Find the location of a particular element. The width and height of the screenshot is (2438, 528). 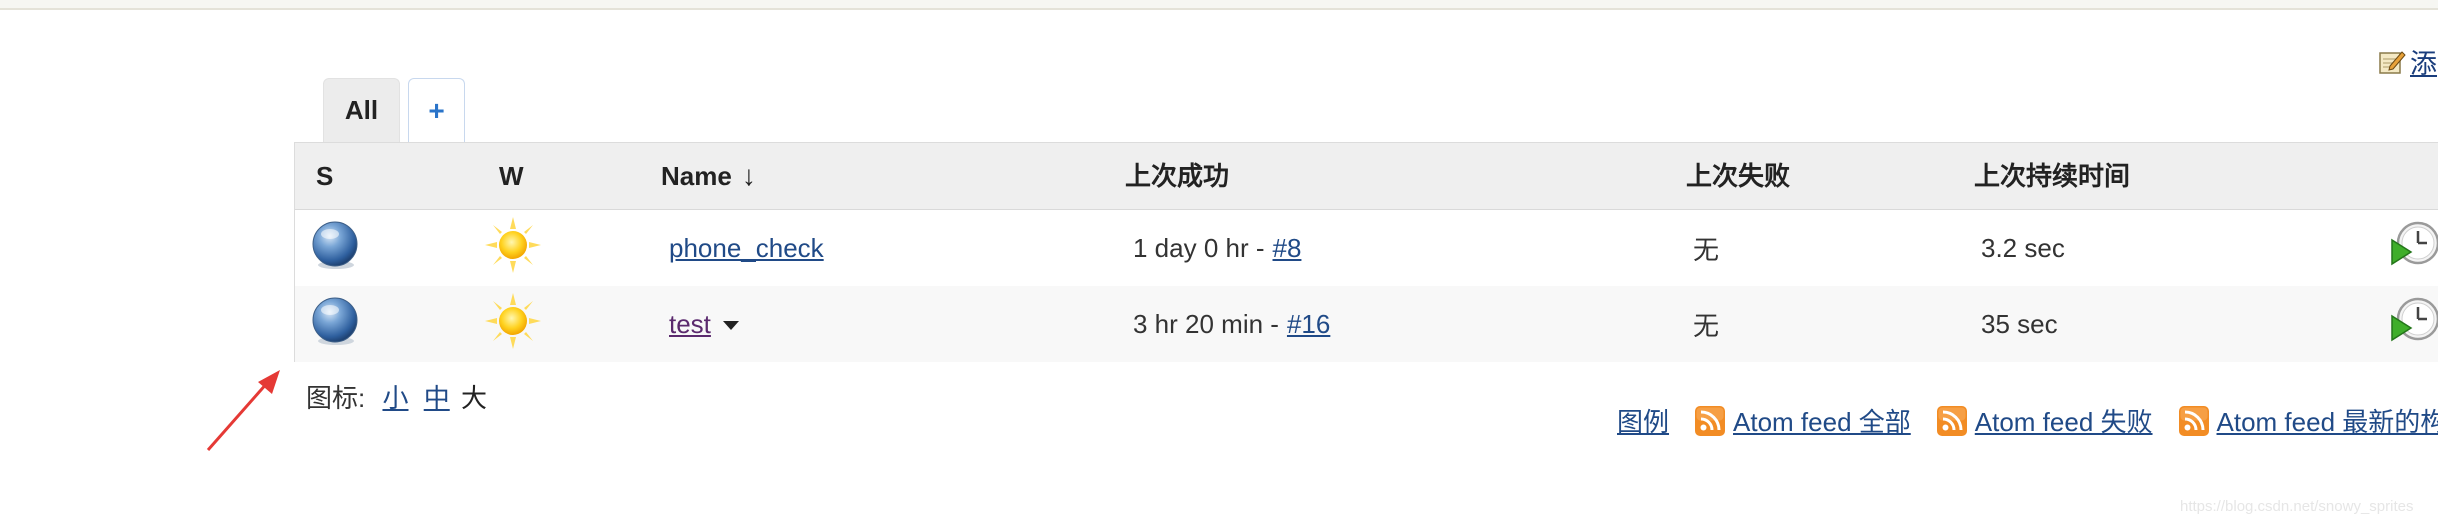

atom-feed-failed-link: Atom feed 失败 is located at coordinates (2044, 420).